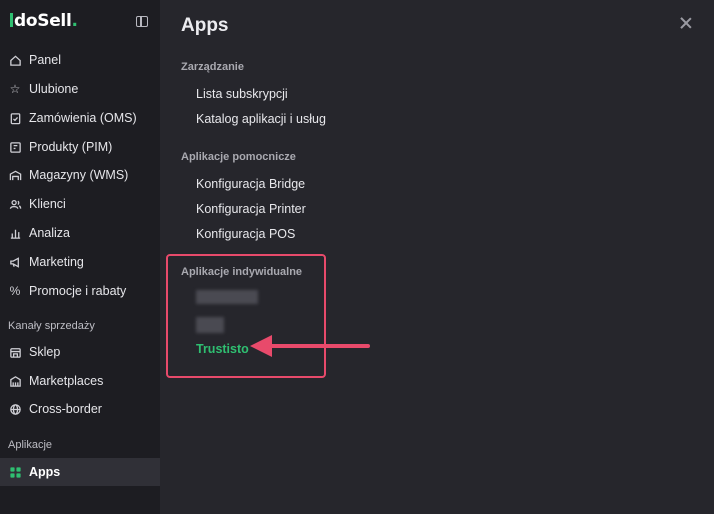  Describe the element at coordinates (15, 381) in the screenshot. I see `marketplace-icon` at that location.